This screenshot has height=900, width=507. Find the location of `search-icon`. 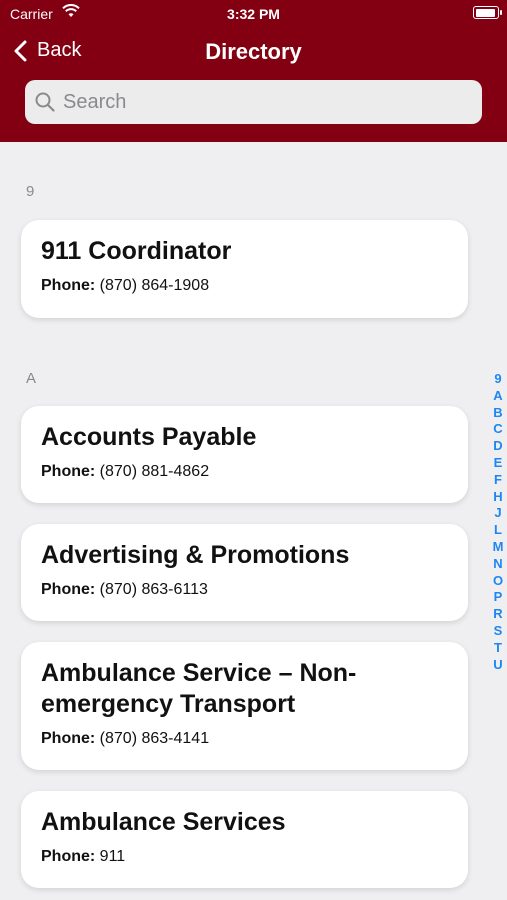

search-icon is located at coordinates (45, 102).